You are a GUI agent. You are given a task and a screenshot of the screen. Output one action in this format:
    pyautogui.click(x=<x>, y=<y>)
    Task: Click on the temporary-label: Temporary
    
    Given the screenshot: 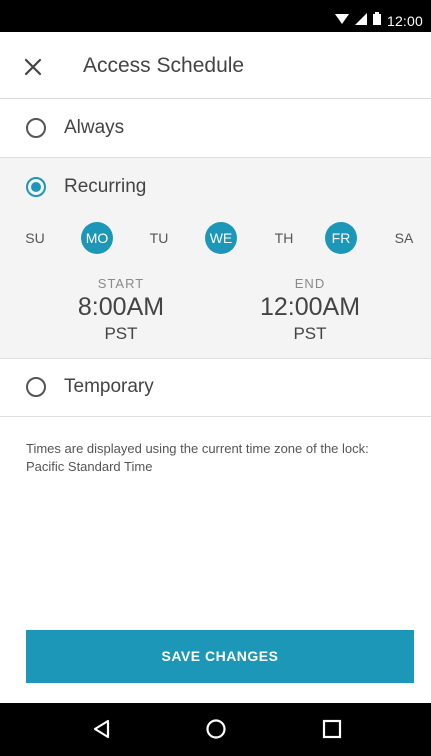 What is the action you would take?
    pyautogui.click(x=109, y=386)
    